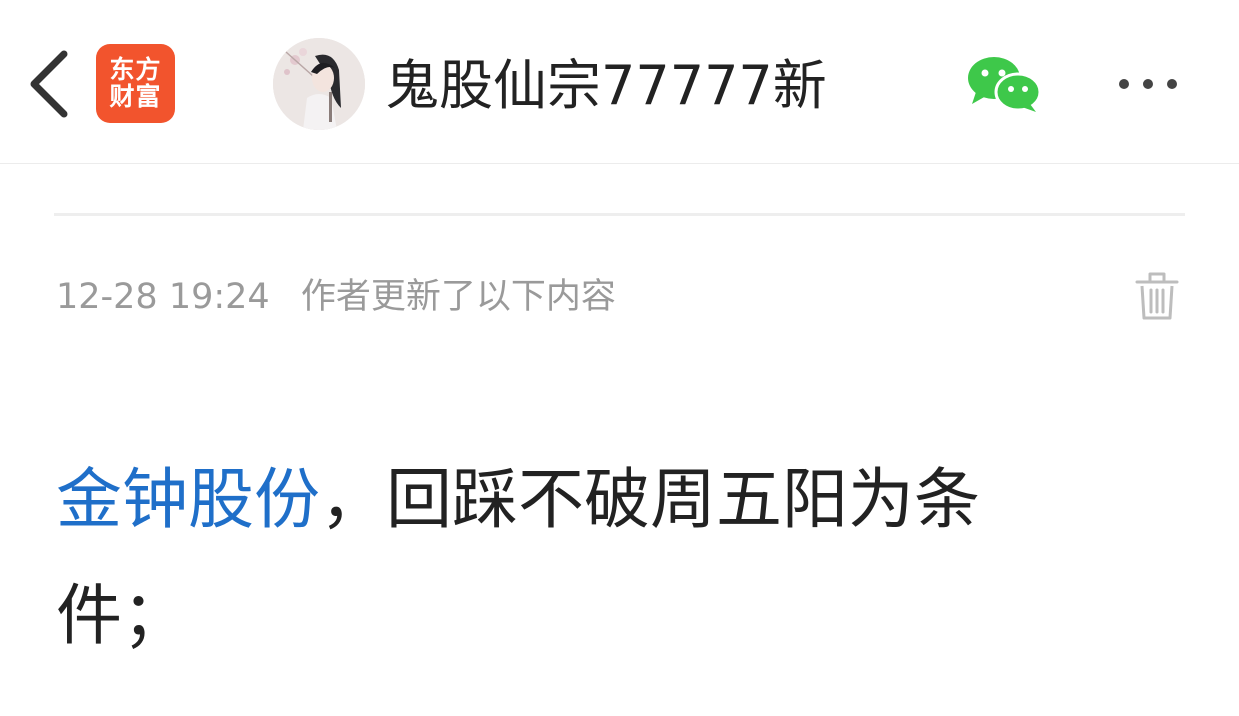  Describe the element at coordinates (619, 214) in the screenshot. I see `content-divider` at that location.